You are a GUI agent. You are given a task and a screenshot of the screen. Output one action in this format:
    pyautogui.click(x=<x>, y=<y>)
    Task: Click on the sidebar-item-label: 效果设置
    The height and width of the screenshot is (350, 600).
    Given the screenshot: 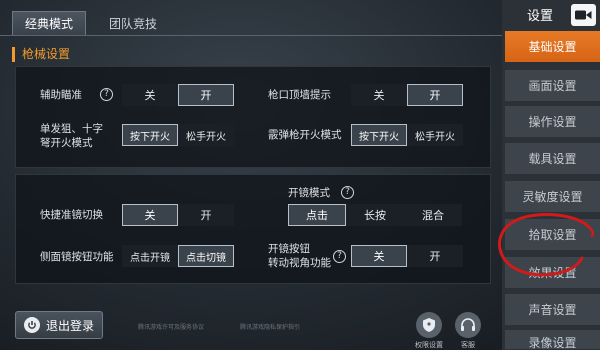 What is the action you would take?
    pyautogui.click(x=552, y=273)
    